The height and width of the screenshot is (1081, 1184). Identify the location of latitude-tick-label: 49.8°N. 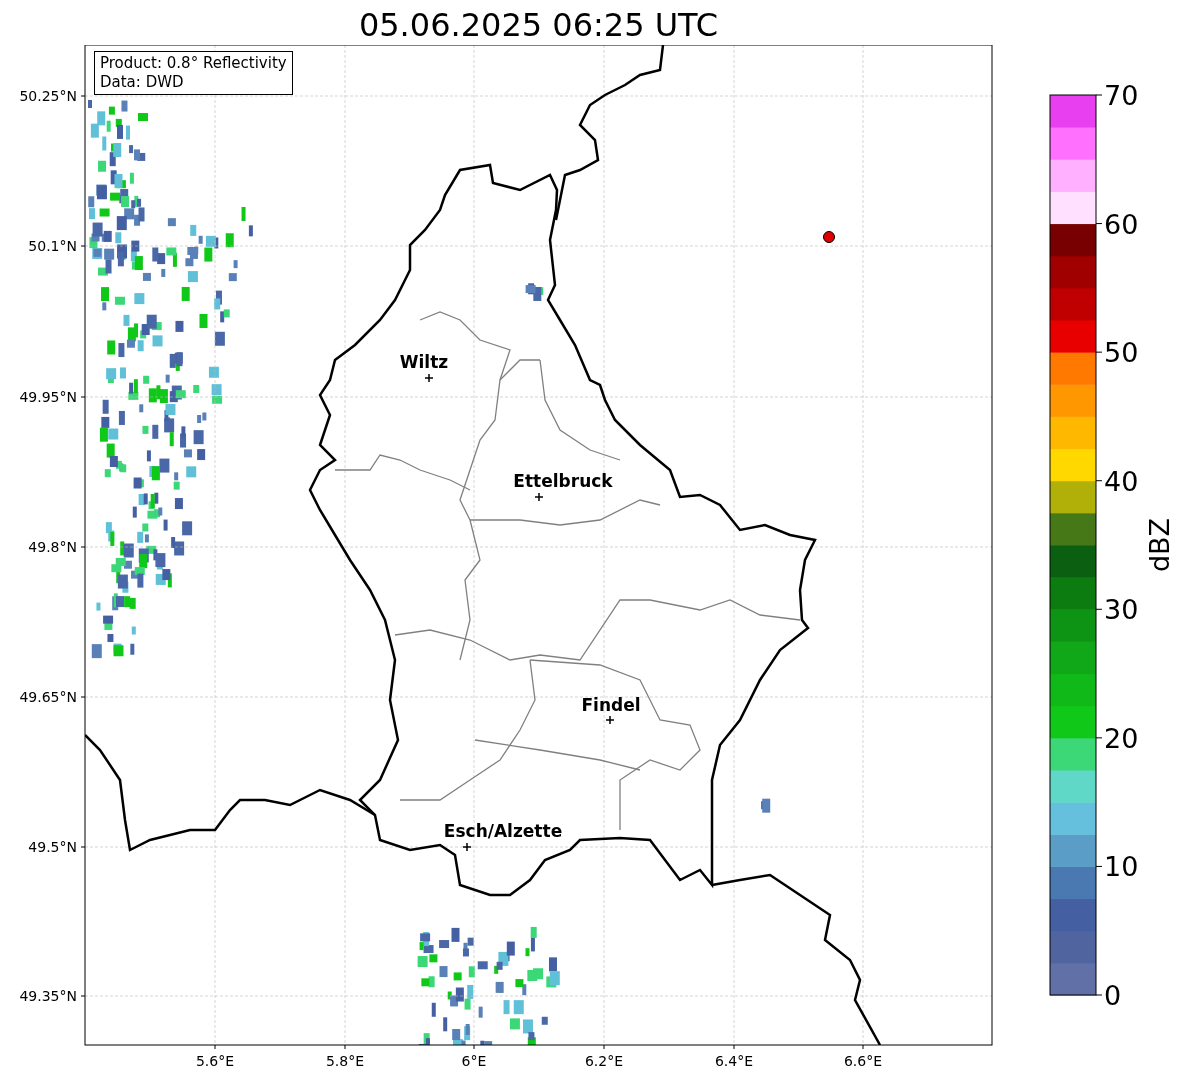
(52, 547).